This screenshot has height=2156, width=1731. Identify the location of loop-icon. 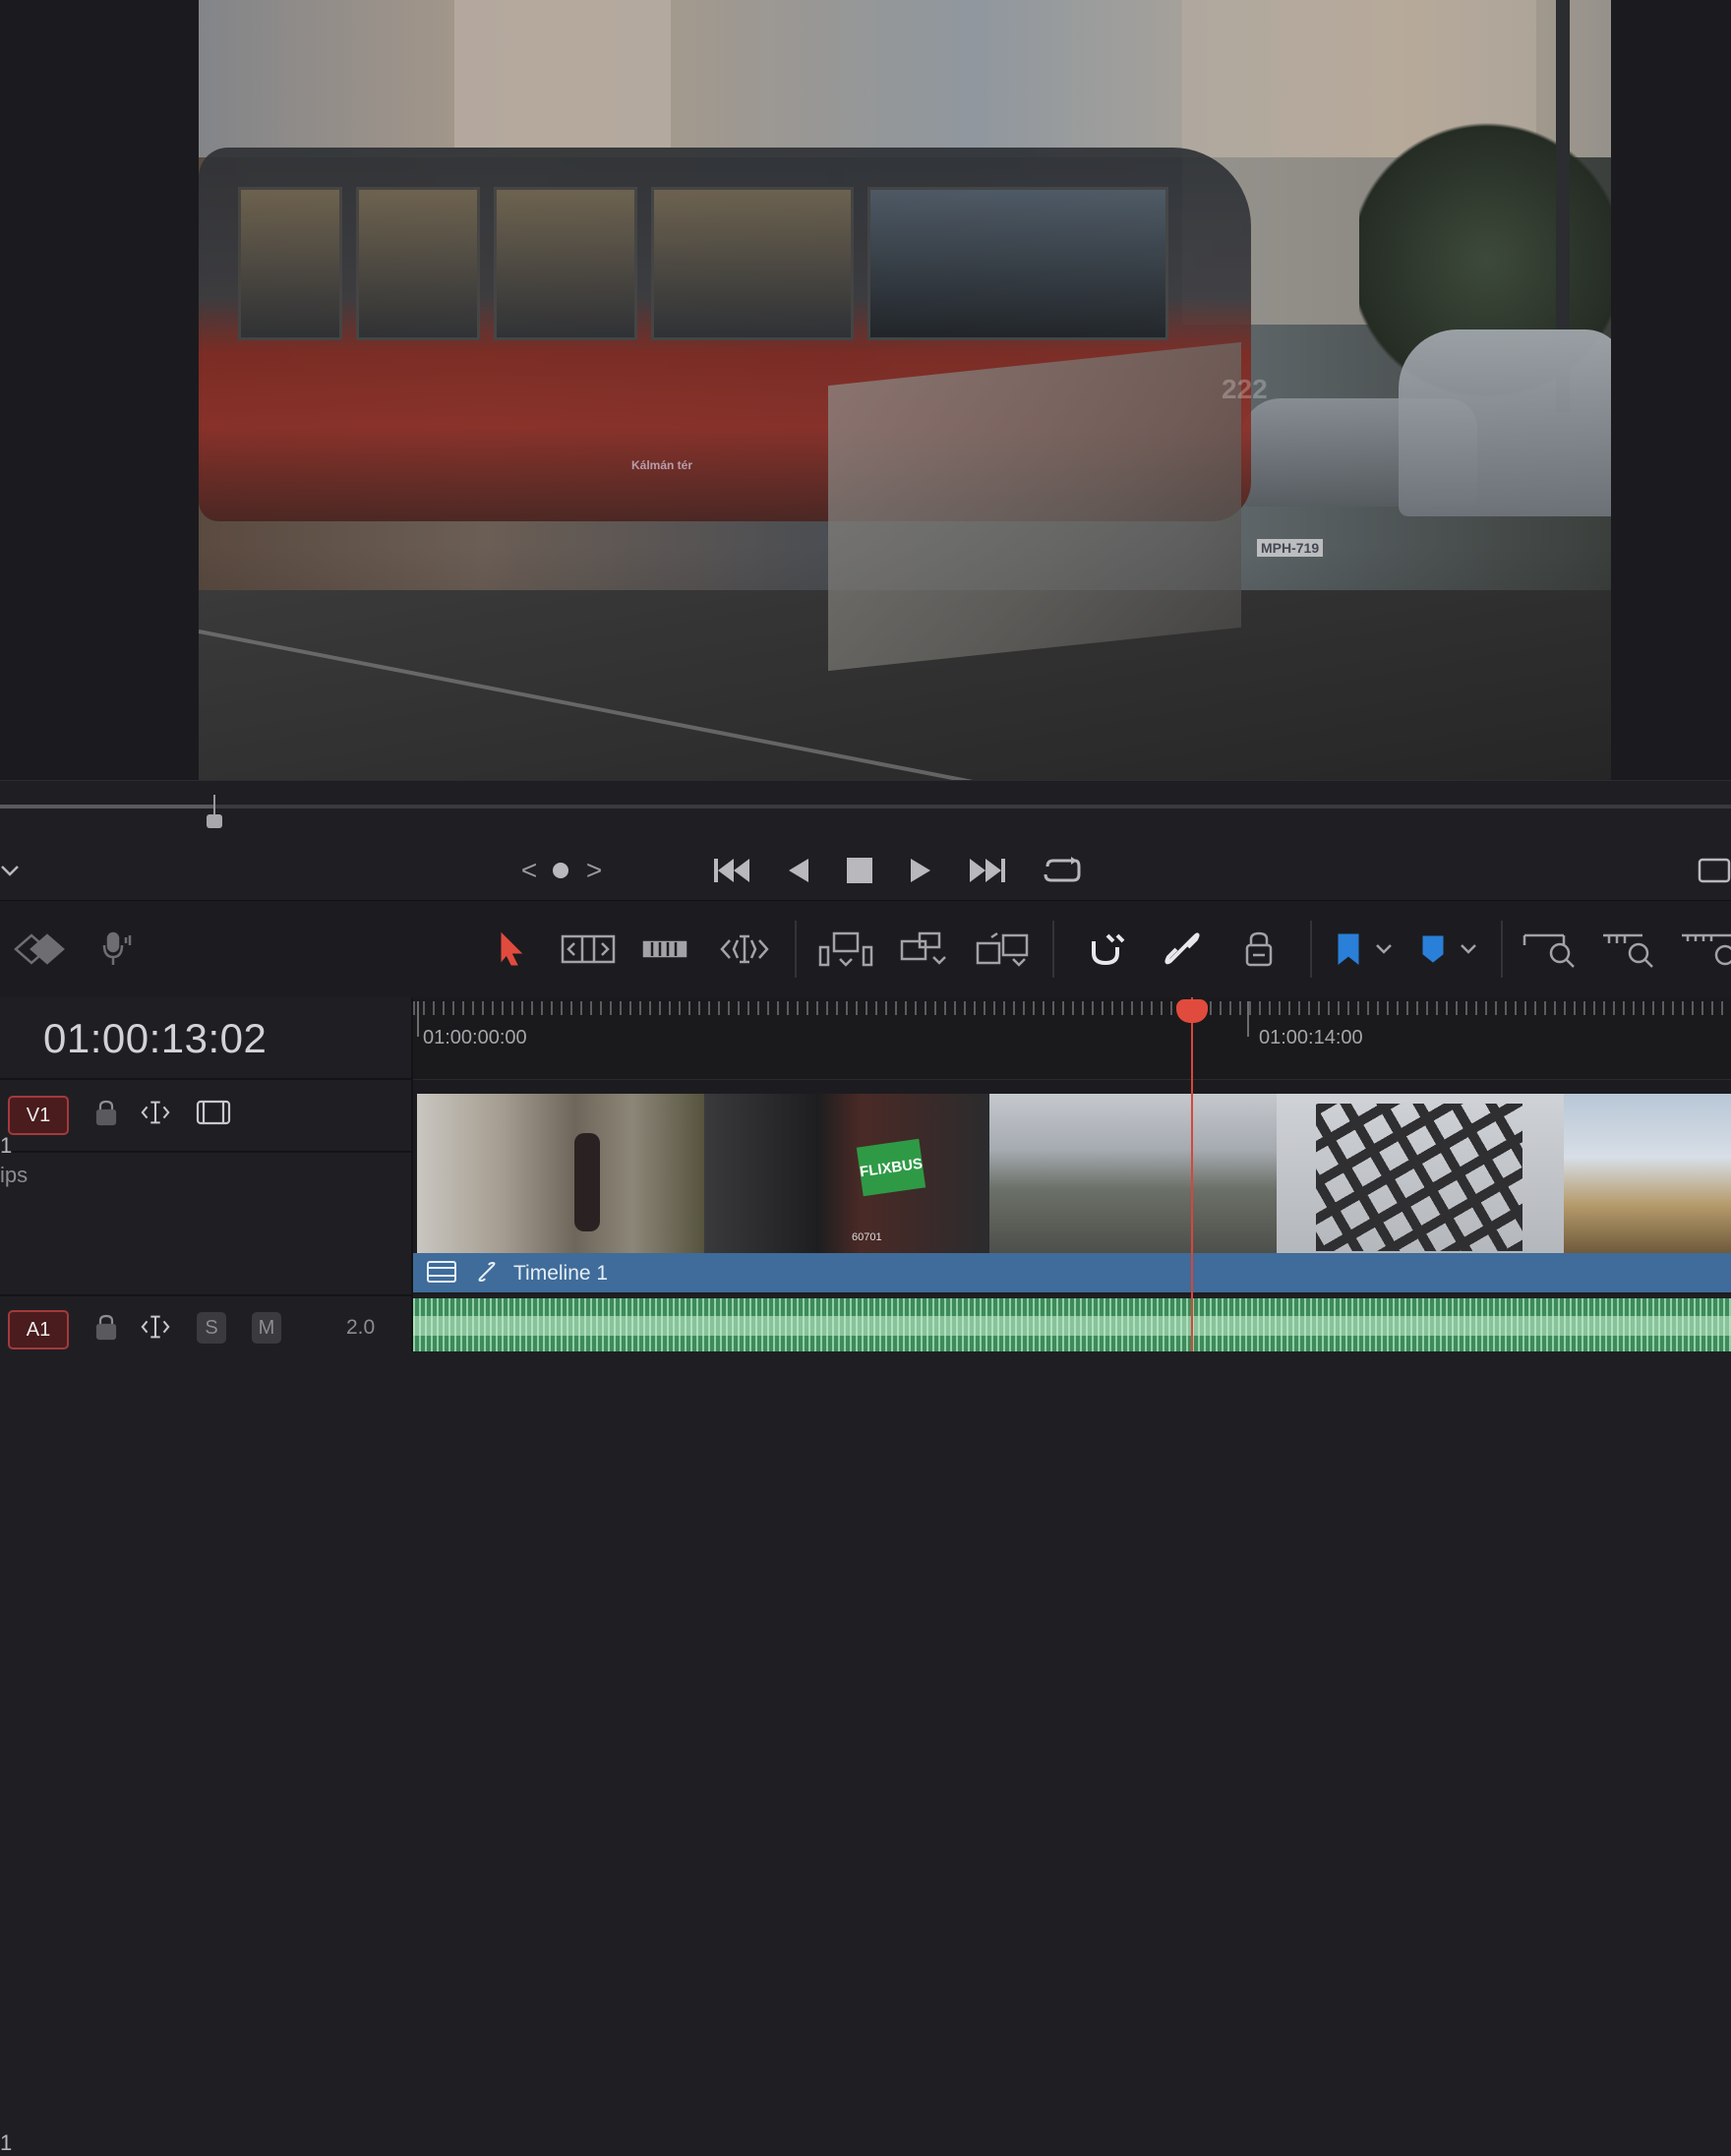
(1062, 870).